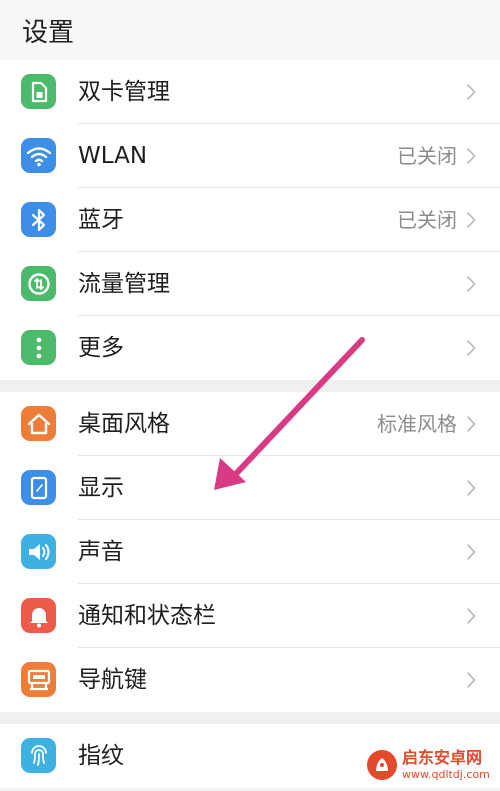 The height and width of the screenshot is (791, 500). I want to click on watermark-name: 启东安卓网, so click(442, 757).